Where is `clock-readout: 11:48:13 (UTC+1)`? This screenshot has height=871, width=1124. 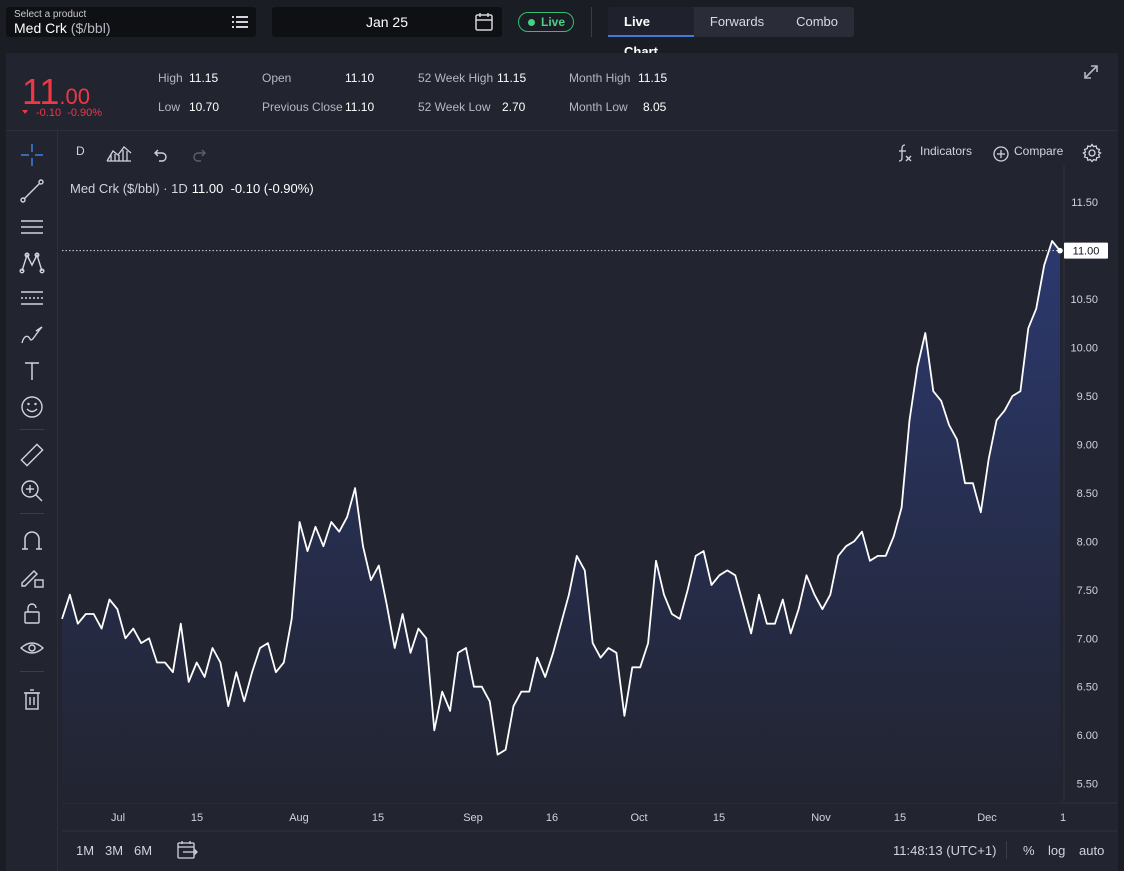
clock-readout: 11:48:13 (UTC+1) is located at coordinates (945, 850).